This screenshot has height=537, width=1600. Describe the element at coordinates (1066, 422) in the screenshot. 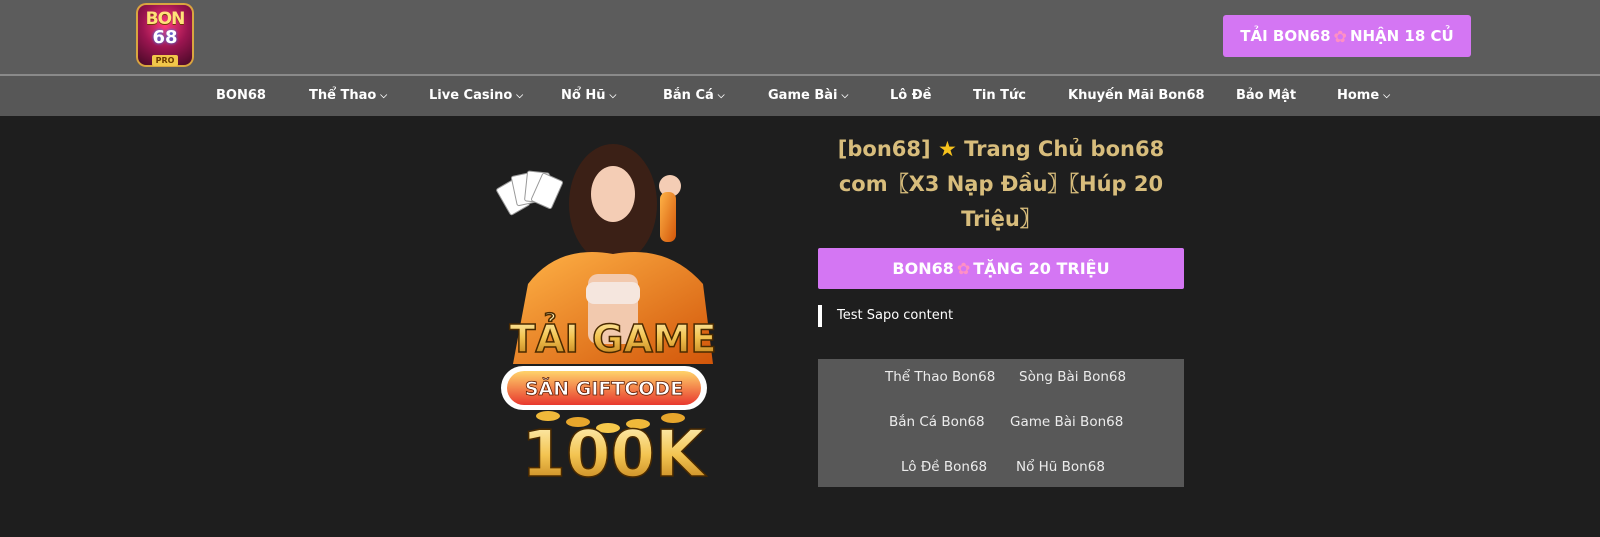

I see `link-game-bai-bon68: Game Bài Bon68` at that location.